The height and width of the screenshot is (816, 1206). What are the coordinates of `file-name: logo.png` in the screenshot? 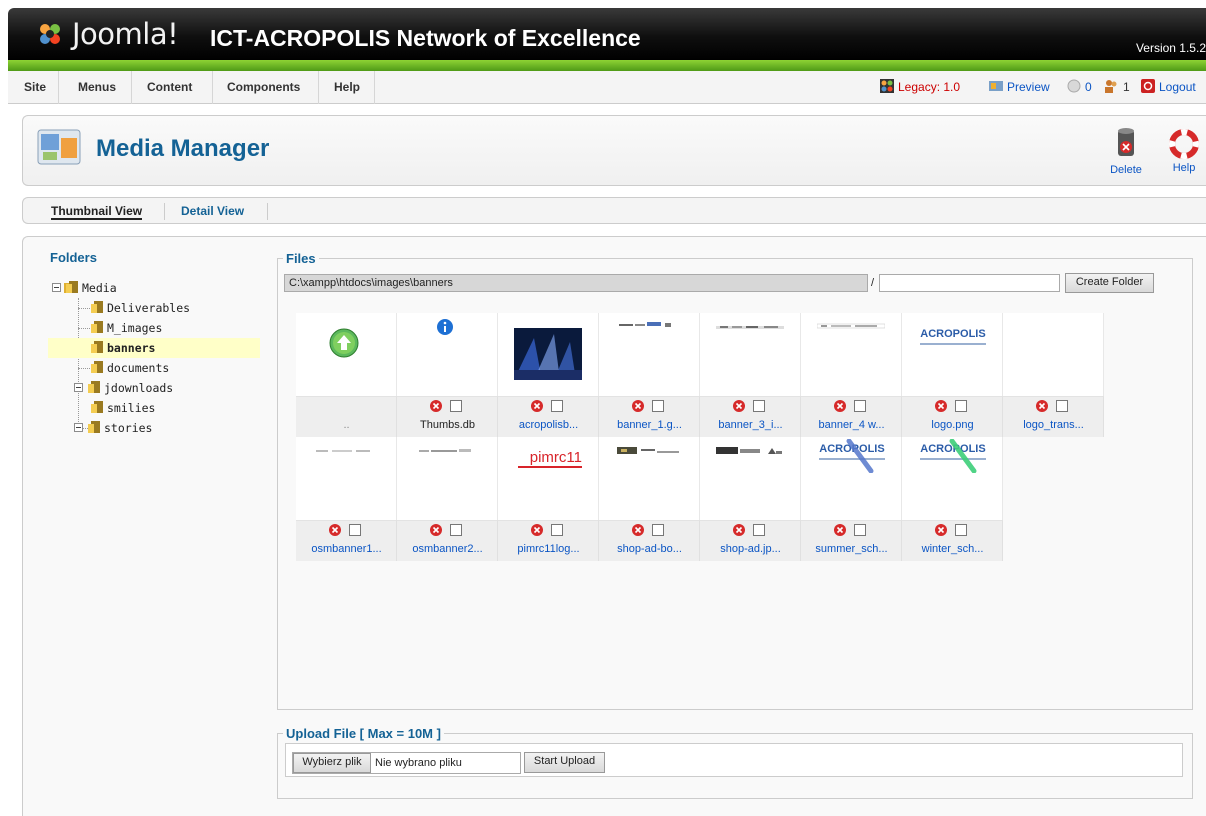 It's located at (952, 425).